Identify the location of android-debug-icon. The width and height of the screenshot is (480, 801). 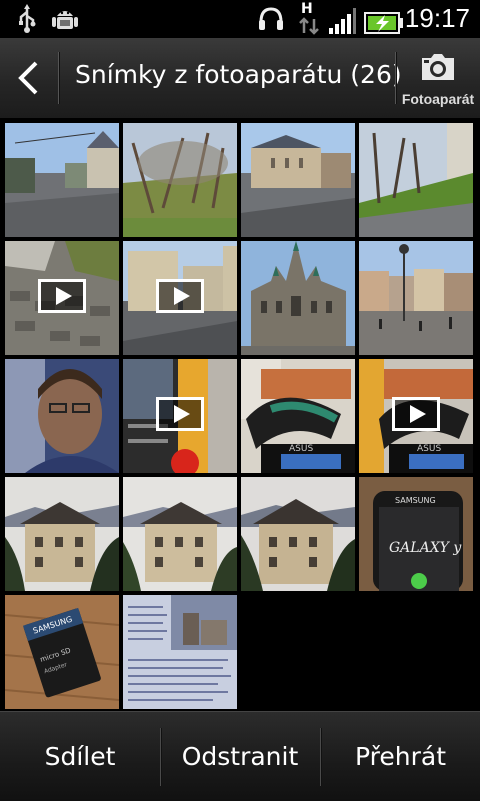
(65, 20).